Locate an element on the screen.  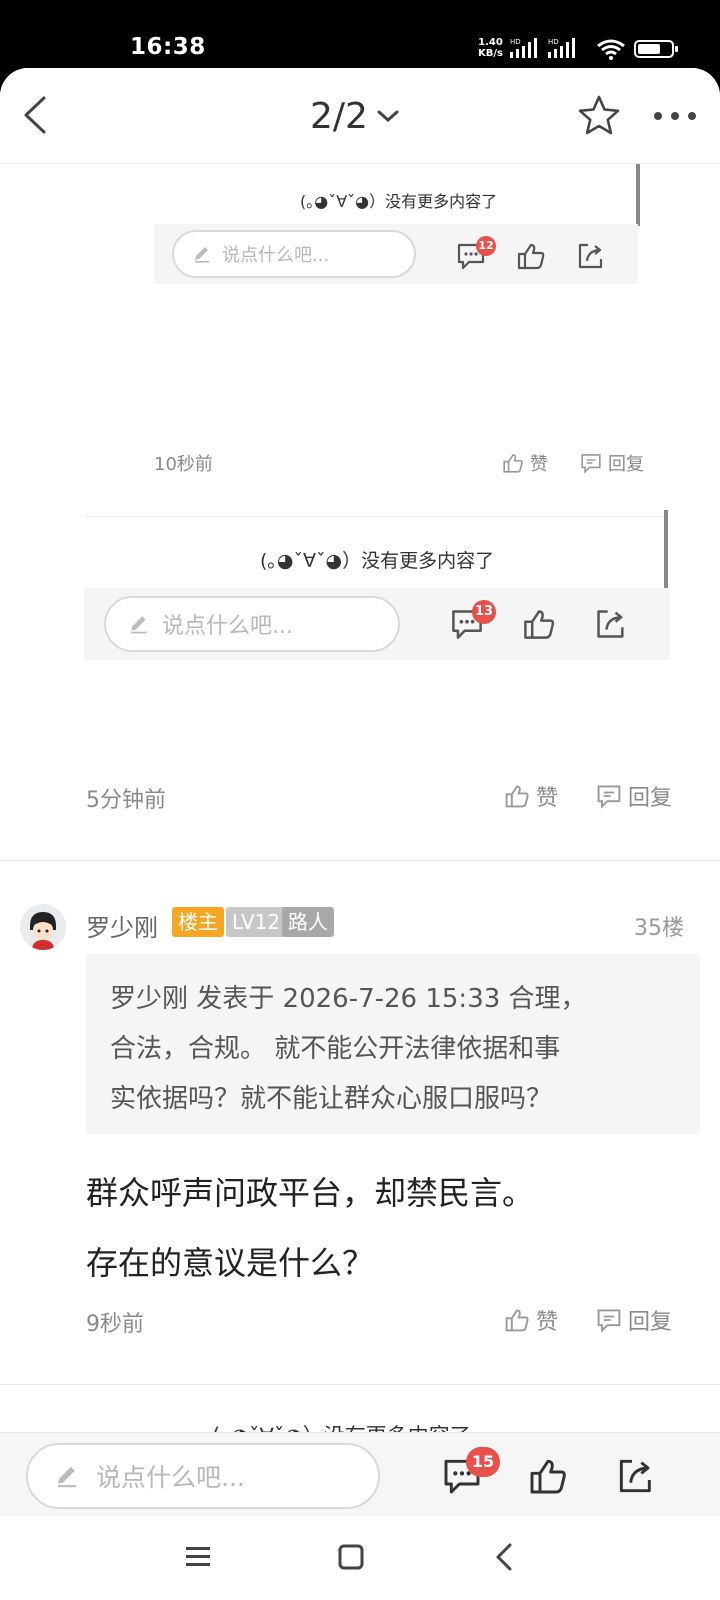
avatar is located at coordinates (43, 927).